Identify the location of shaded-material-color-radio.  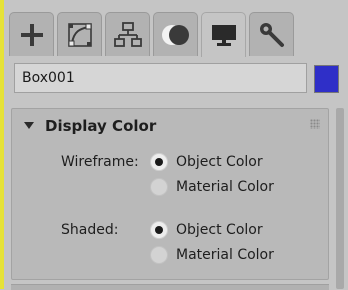
(159, 255).